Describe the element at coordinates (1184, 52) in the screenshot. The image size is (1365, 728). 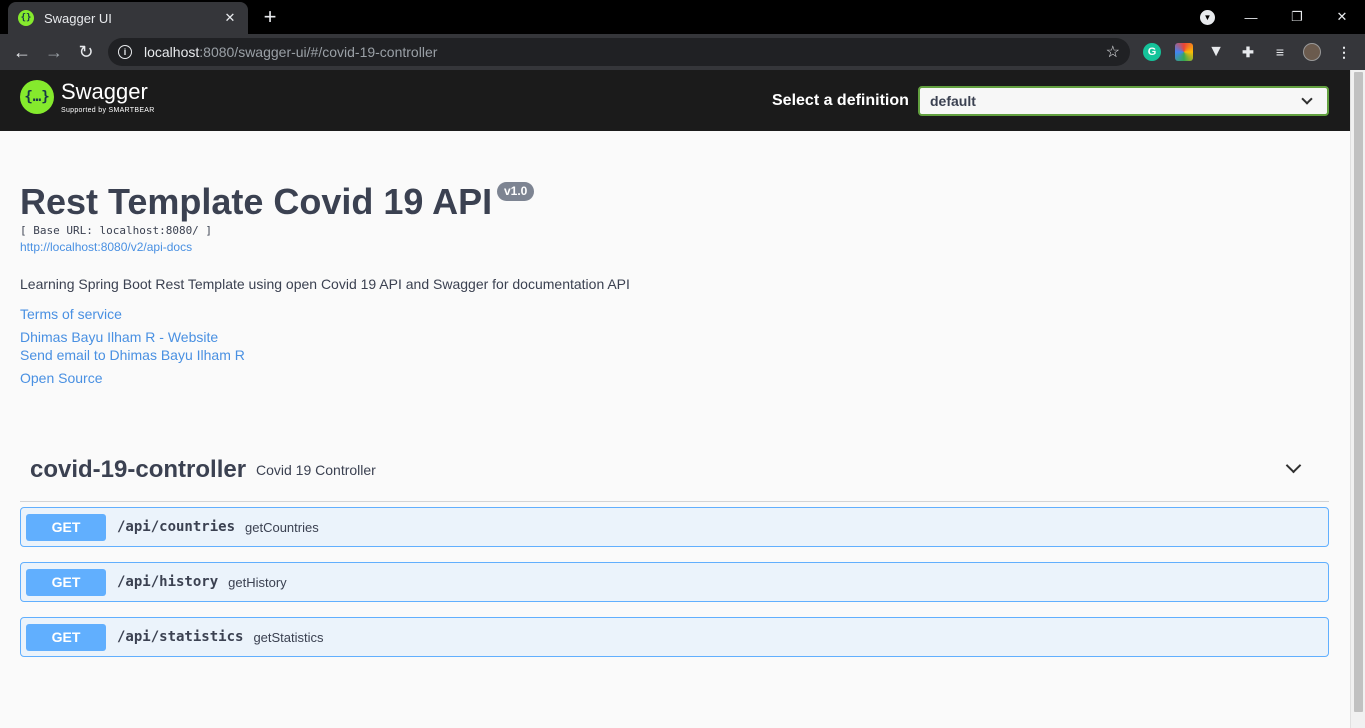
I see `color-extension-icon` at that location.